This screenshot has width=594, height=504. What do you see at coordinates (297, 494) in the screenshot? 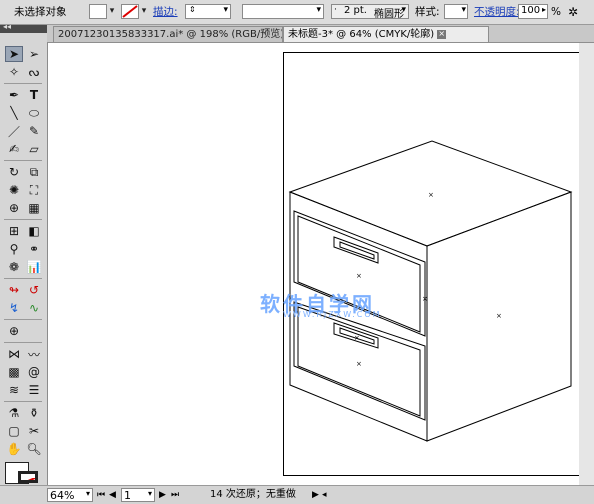
I see `status-bar: 64% ▾ ⏮ ◀ 1 ▾ ▶ ⏭ 14 次还原；无重做 ▶ ◂` at bounding box center [297, 494].